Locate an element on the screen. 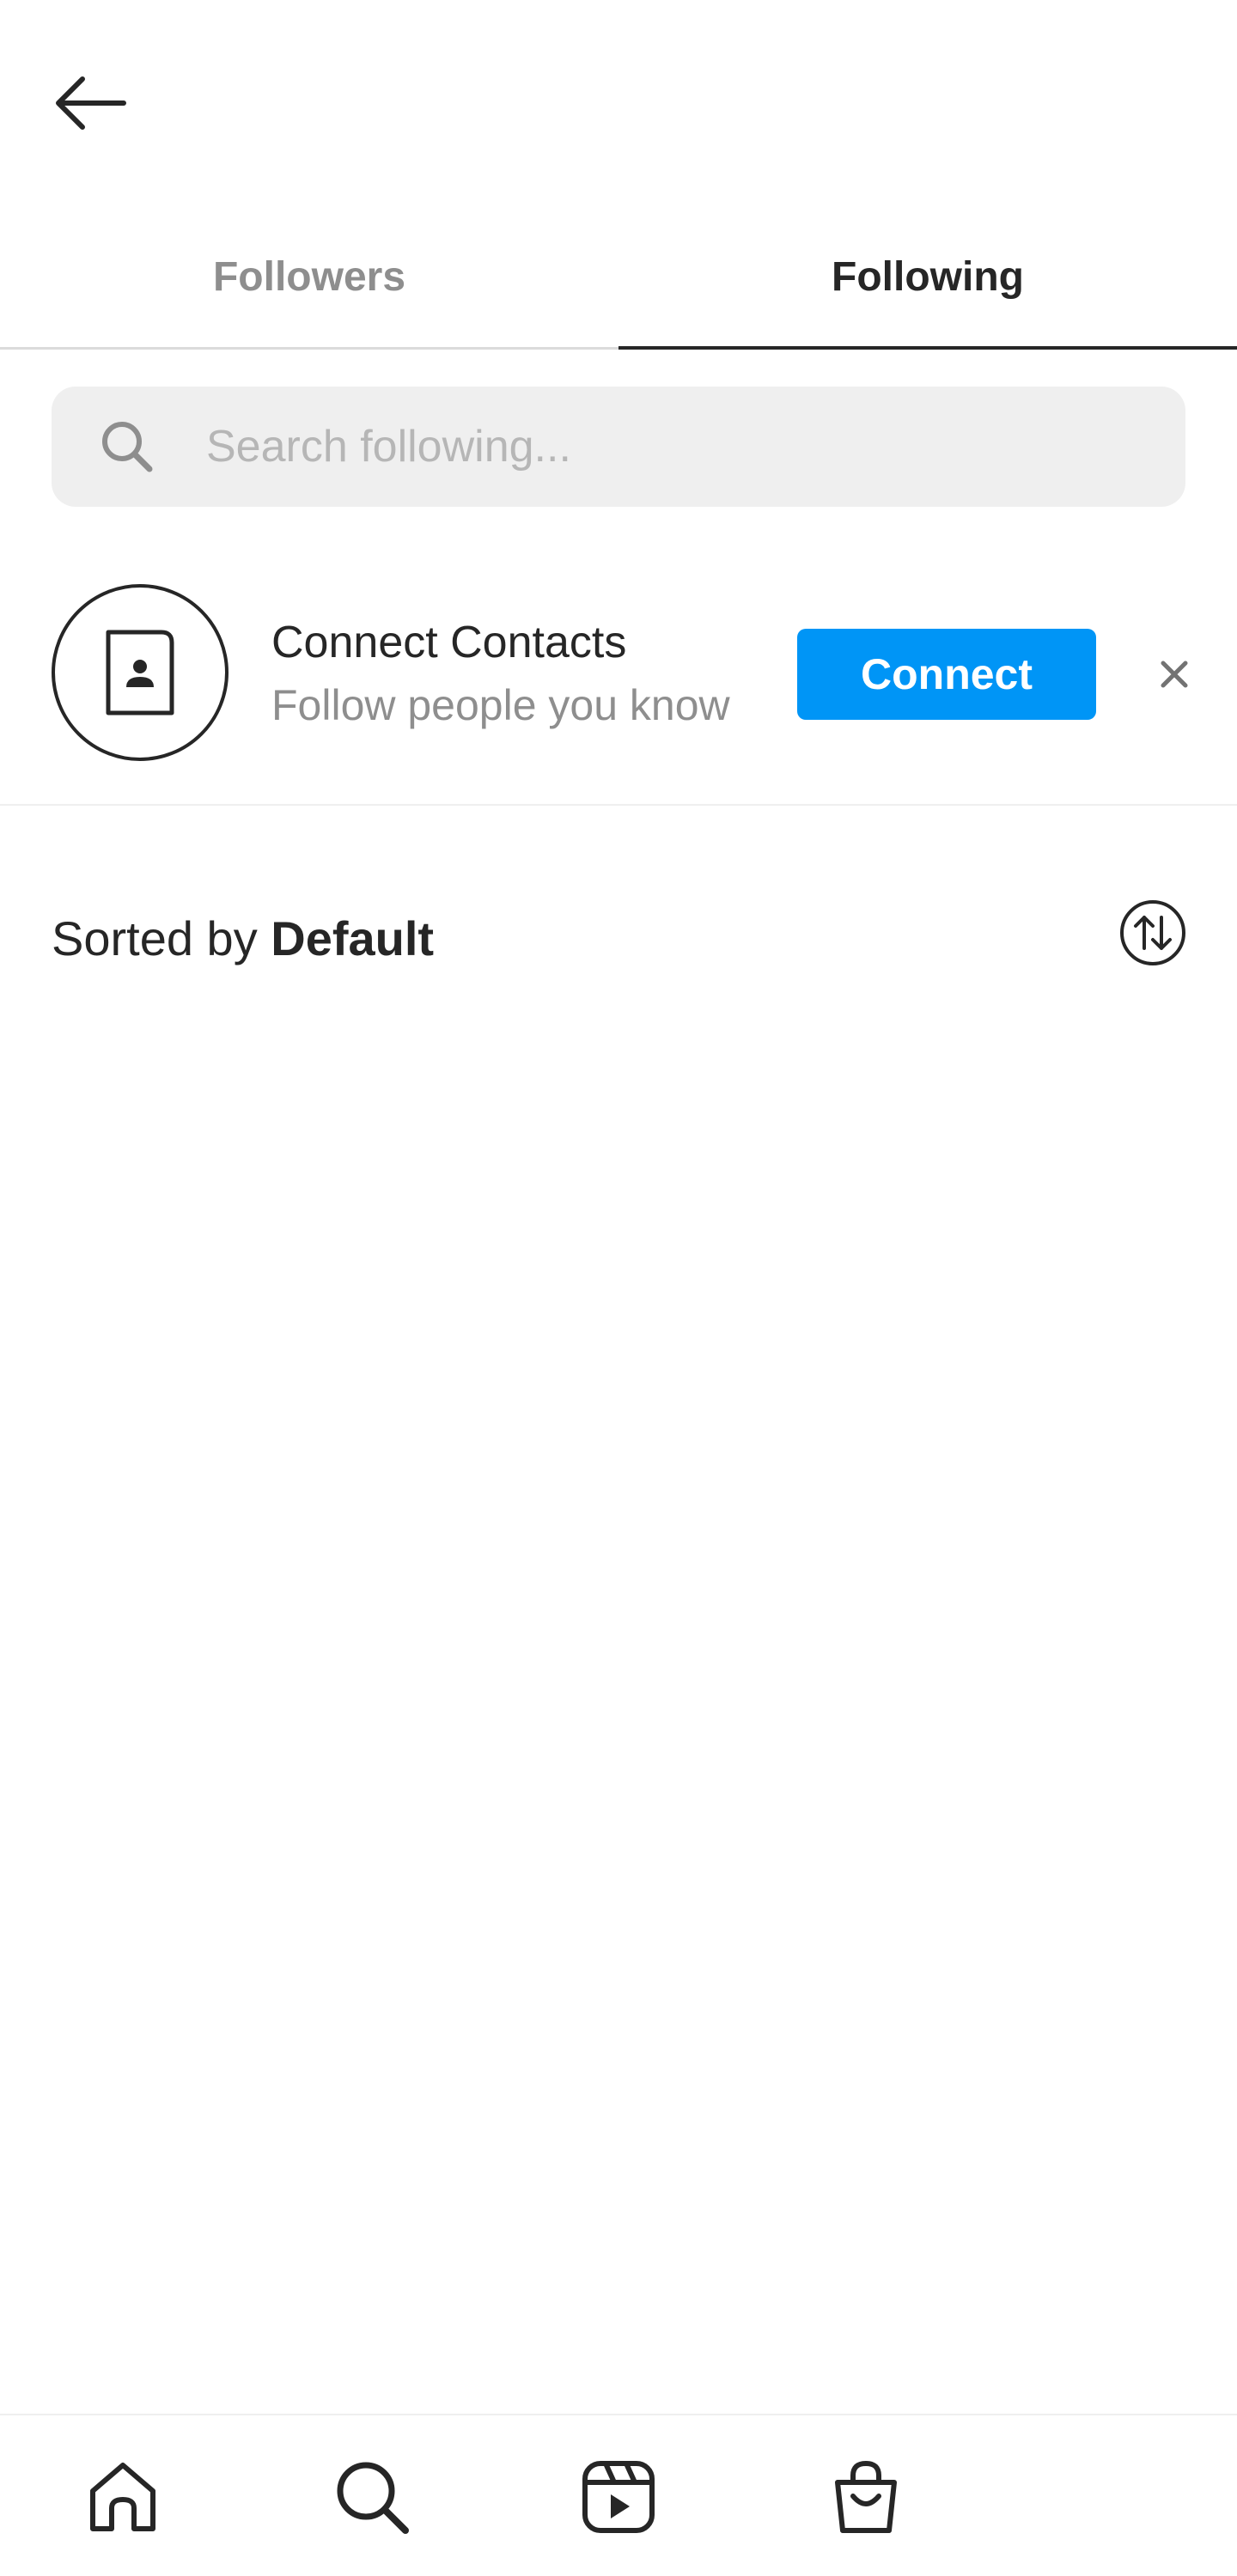 The height and width of the screenshot is (2576, 1237). sort-value: Default is located at coordinates (353, 938).